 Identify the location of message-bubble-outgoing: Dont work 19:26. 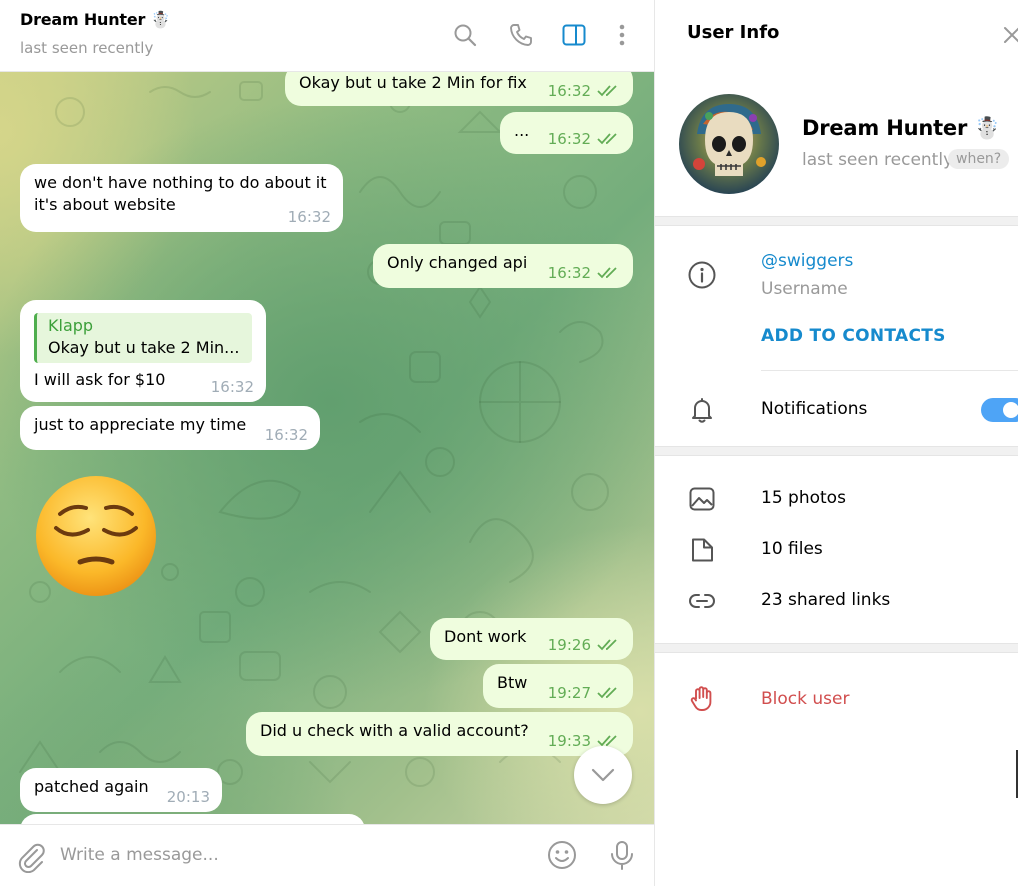
(531, 639).